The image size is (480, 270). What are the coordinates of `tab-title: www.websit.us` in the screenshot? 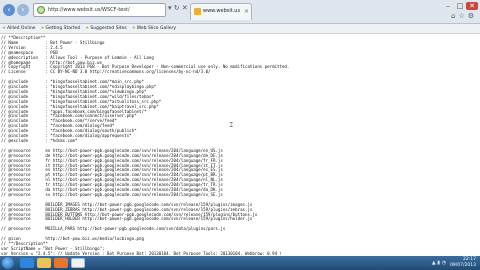 It's located at (222, 11).